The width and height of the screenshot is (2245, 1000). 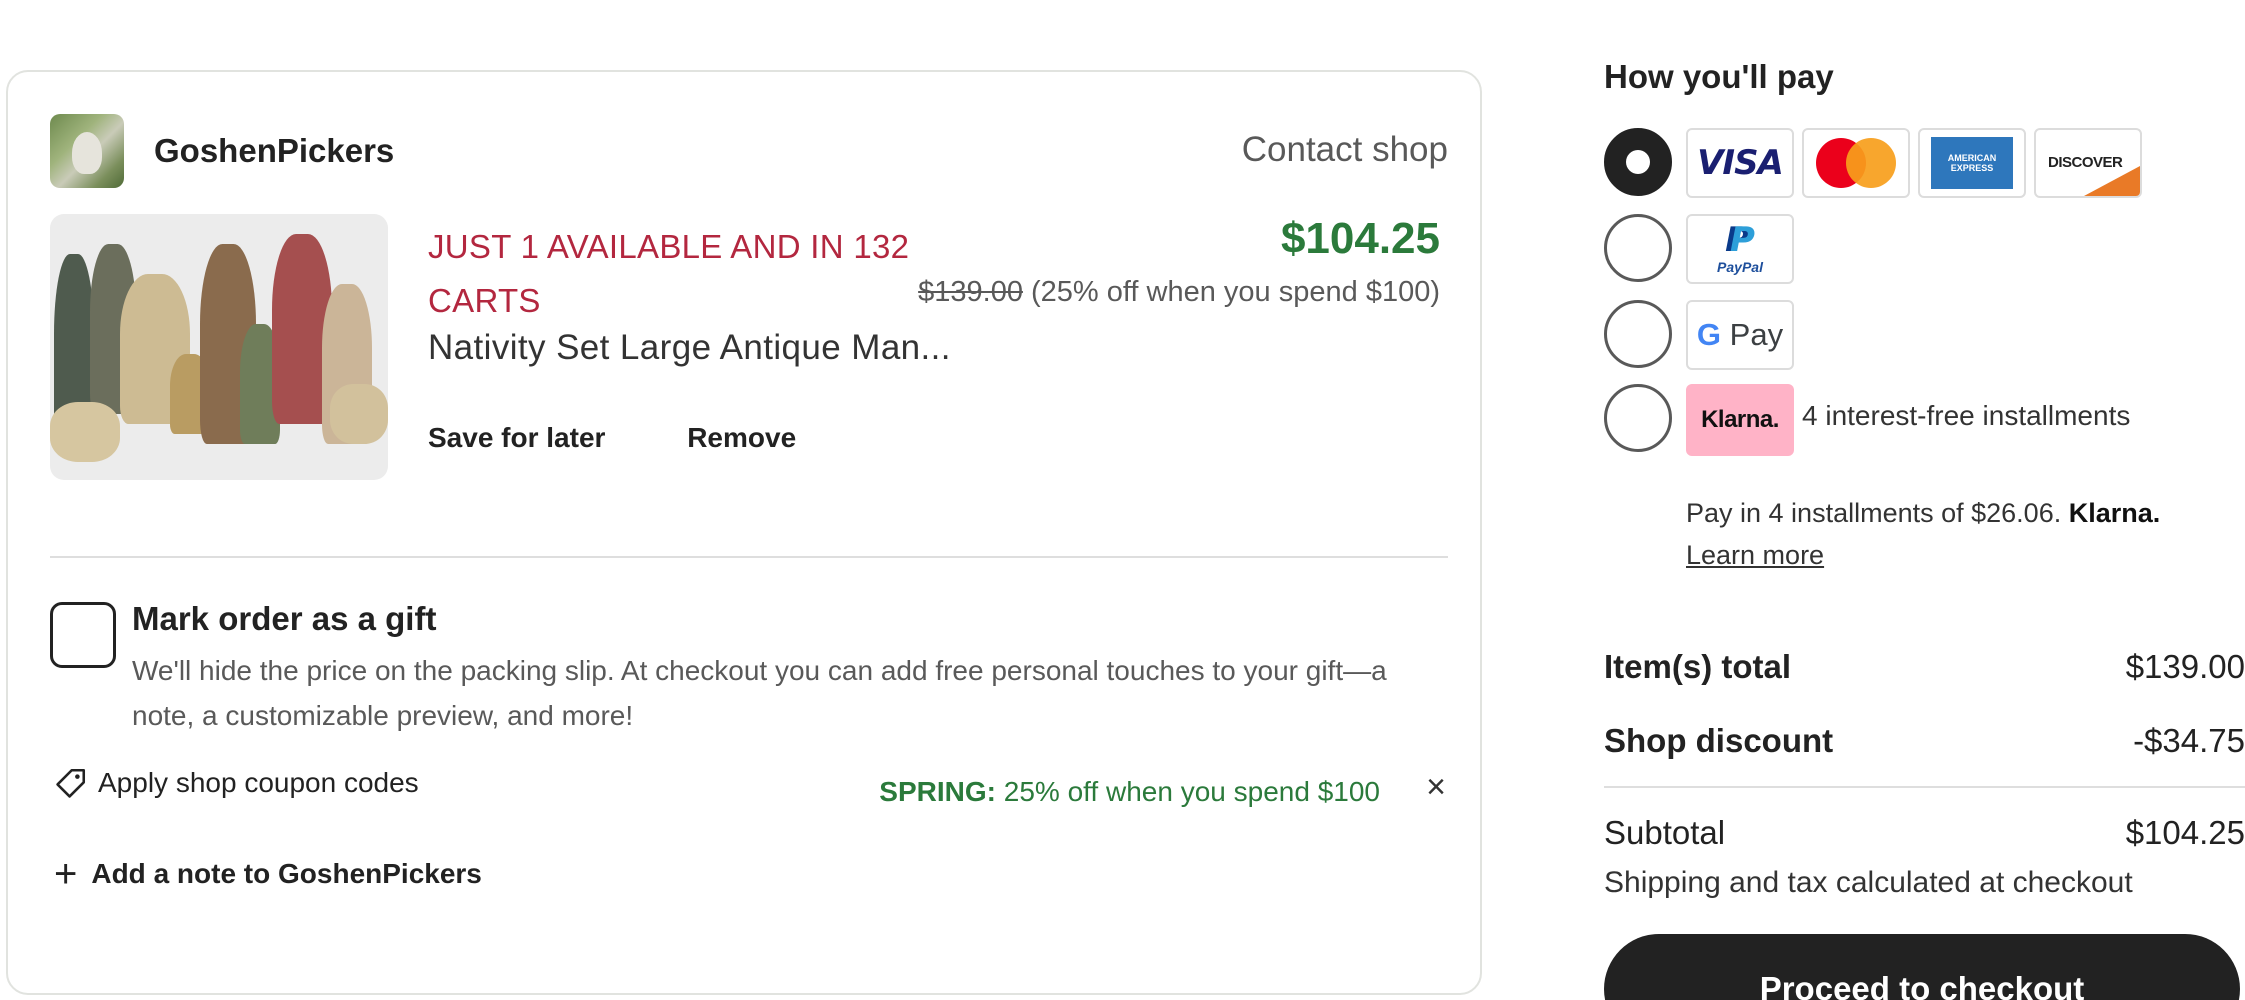 What do you see at coordinates (1868, 882) in the screenshot?
I see `shipping-note: Shipping and tax calculated at checkout` at bounding box center [1868, 882].